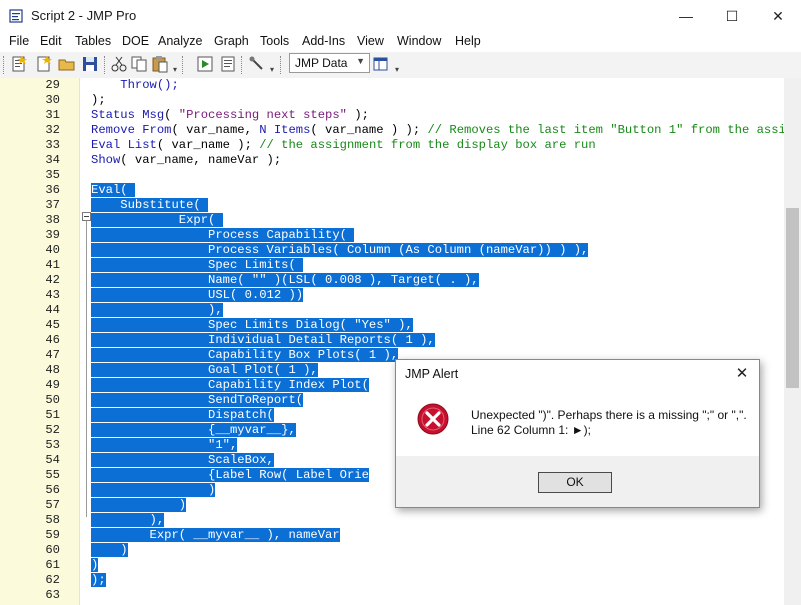  I want to click on selected-code-text: ),, so click(128, 520).